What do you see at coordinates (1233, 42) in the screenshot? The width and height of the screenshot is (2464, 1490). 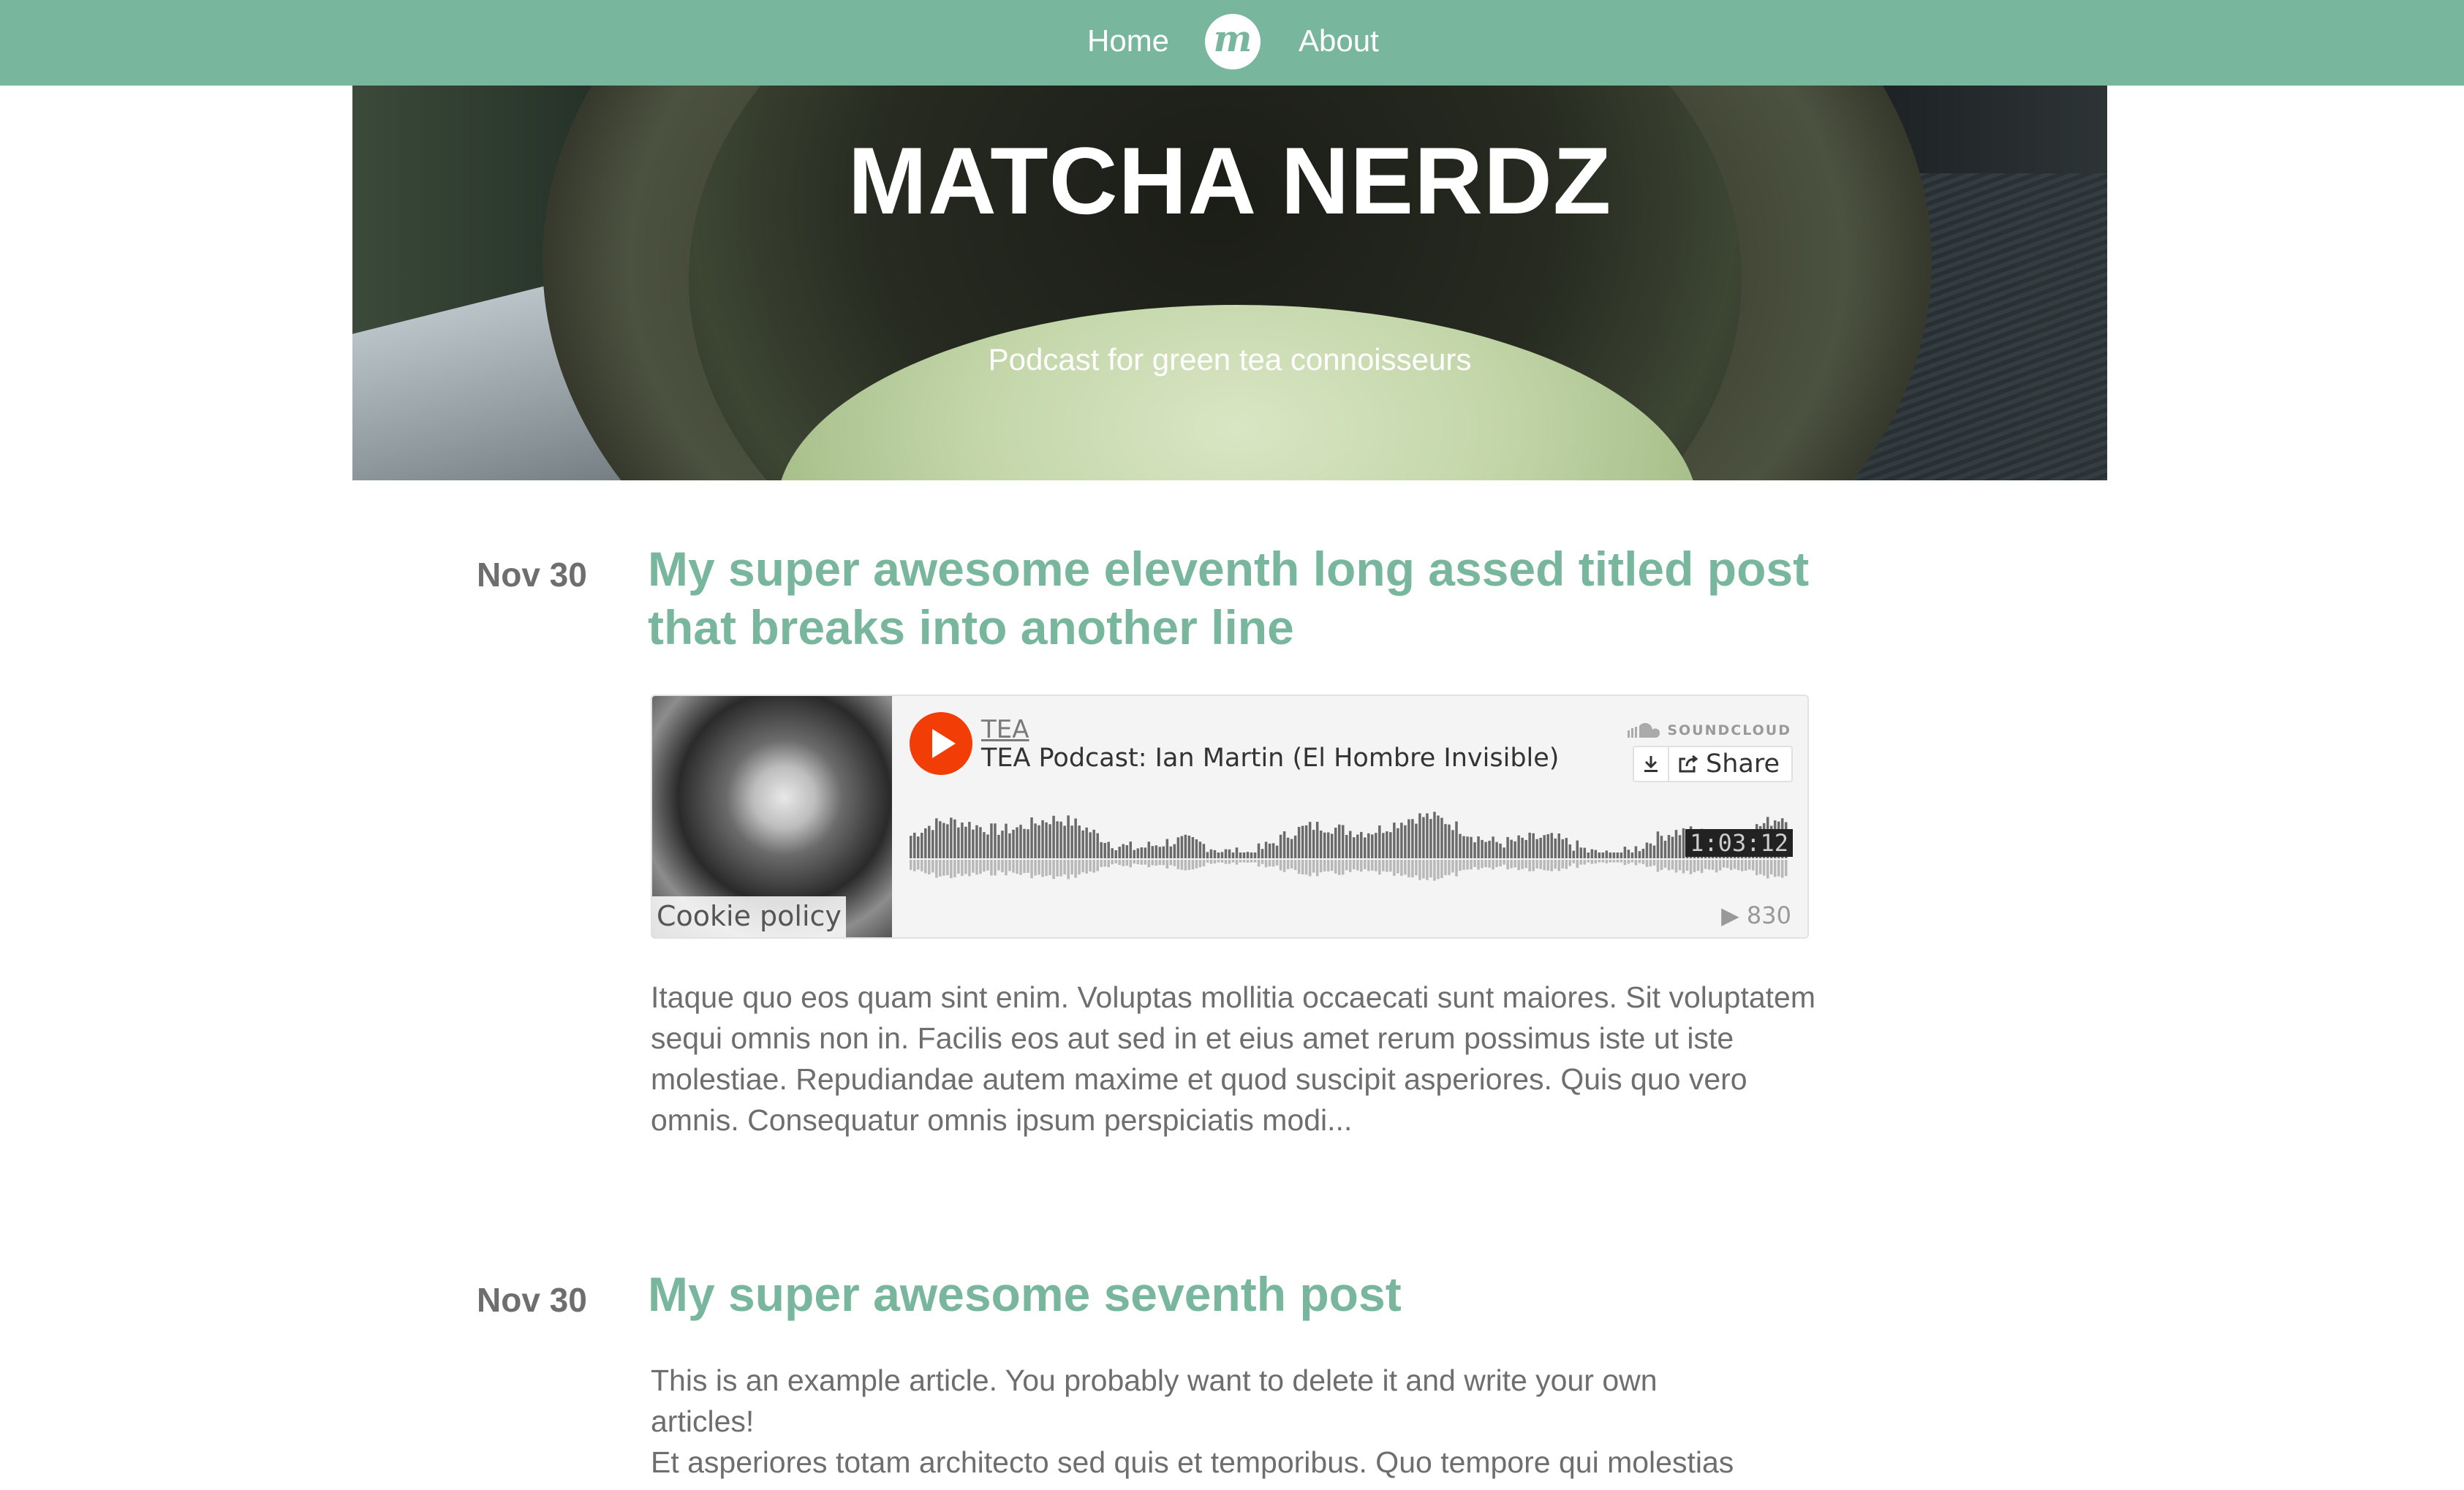 I see `site-logo: m` at bounding box center [1233, 42].